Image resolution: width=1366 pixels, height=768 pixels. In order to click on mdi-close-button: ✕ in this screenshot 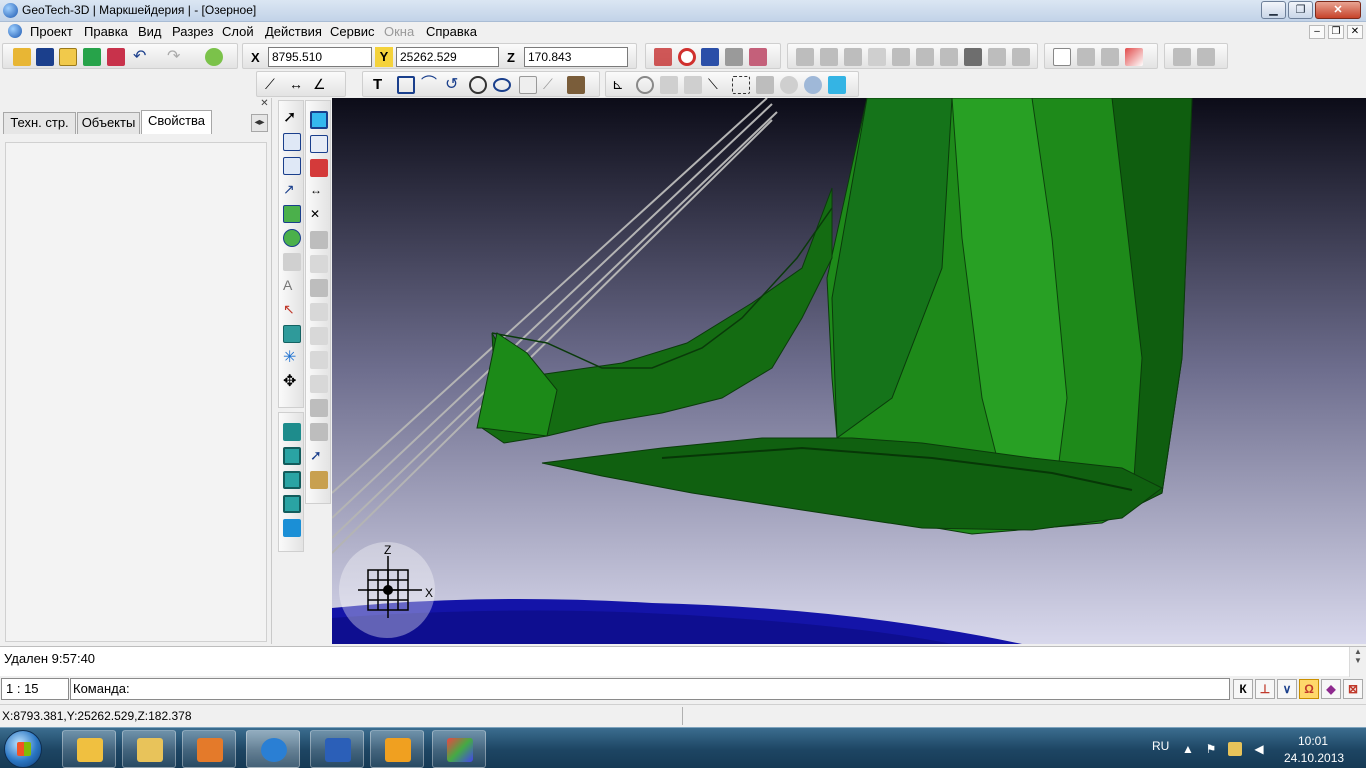, I will do `click(1355, 32)`.